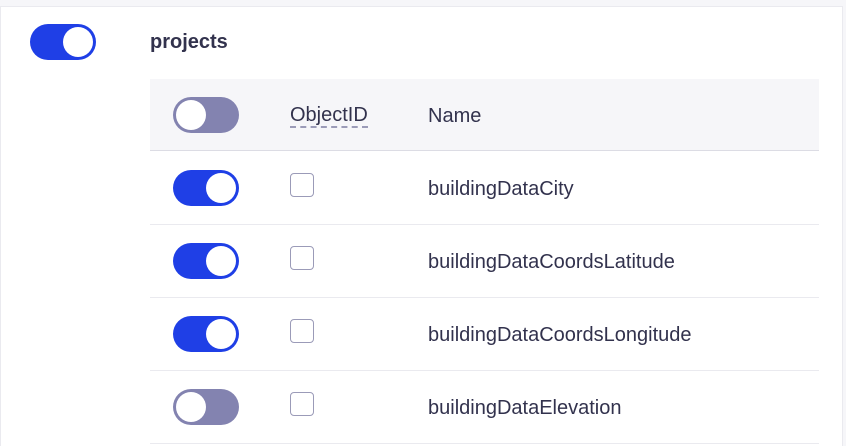  I want to click on row-name: buildingDataCoordsLatitude, so click(551, 262).